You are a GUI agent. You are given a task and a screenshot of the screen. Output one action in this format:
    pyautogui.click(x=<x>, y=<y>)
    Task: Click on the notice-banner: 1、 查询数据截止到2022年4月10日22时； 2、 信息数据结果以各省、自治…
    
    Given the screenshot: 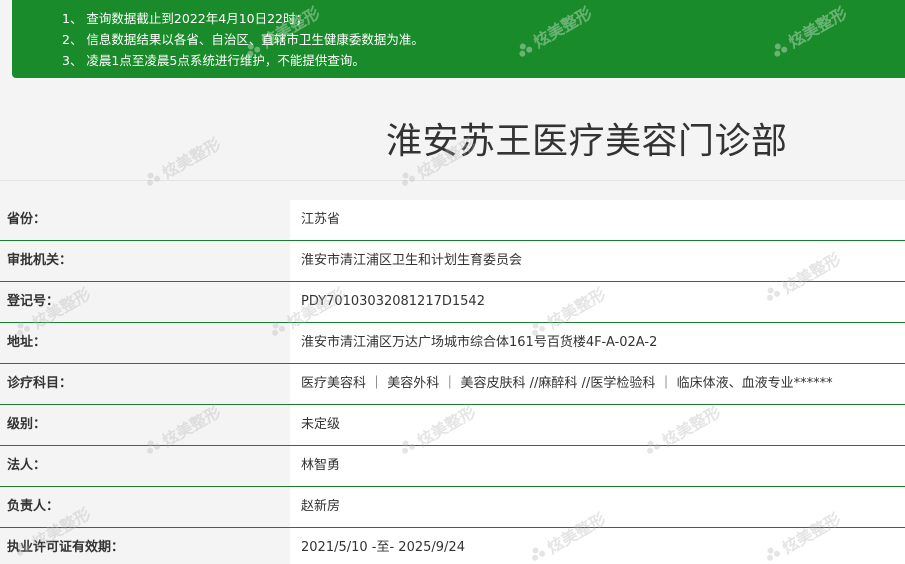 What is the action you would take?
    pyautogui.click(x=458, y=39)
    